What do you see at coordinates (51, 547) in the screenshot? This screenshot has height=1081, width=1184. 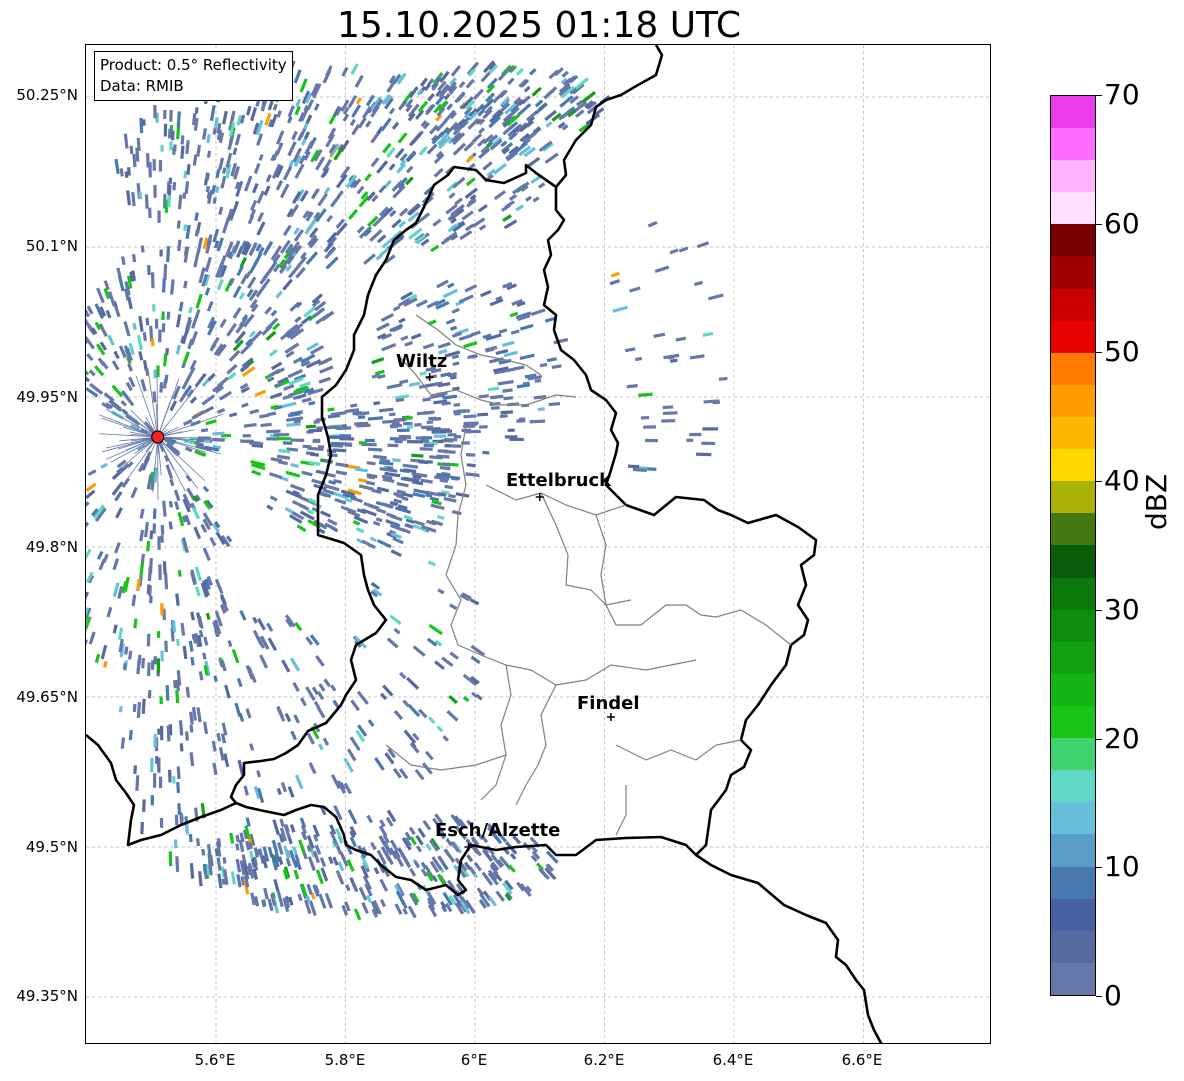 I see `lat-label: 49.8°N` at bounding box center [51, 547].